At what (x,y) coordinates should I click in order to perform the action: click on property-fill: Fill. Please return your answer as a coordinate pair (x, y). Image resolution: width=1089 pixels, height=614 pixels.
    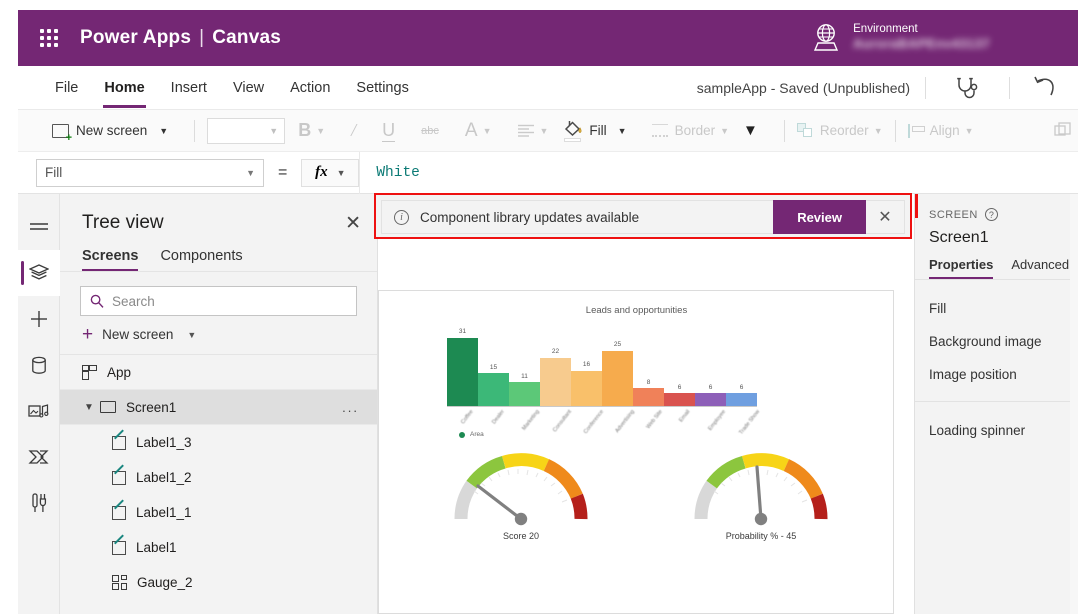
    Looking at the image, I should click on (996, 308).